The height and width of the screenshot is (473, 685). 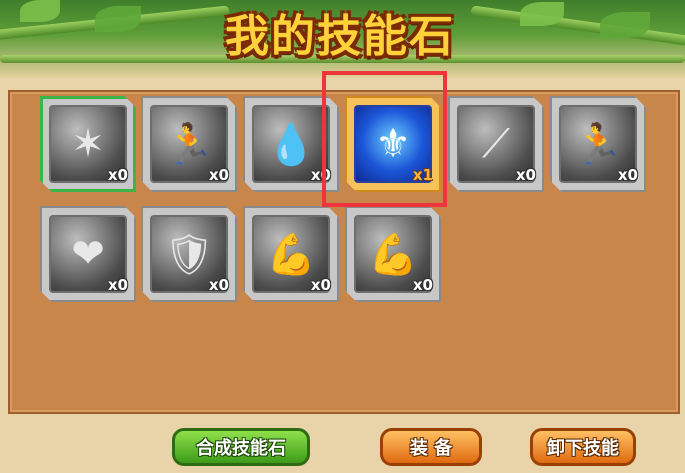 I want to click on skill-slot-7: ❤ x0, so click(x=88, y=254).